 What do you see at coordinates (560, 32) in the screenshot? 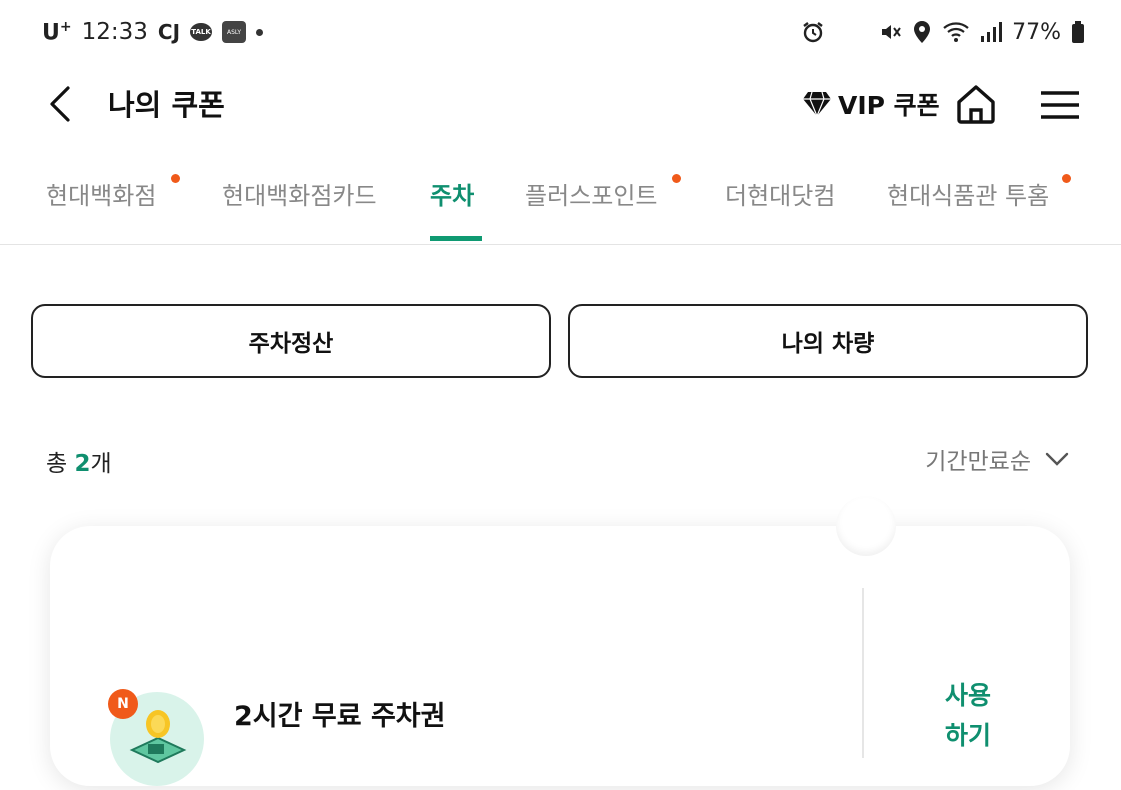
I see `status-bar: U+ 12:33 CJ TALK ASLY 77%` at bounding box center [560, 32].